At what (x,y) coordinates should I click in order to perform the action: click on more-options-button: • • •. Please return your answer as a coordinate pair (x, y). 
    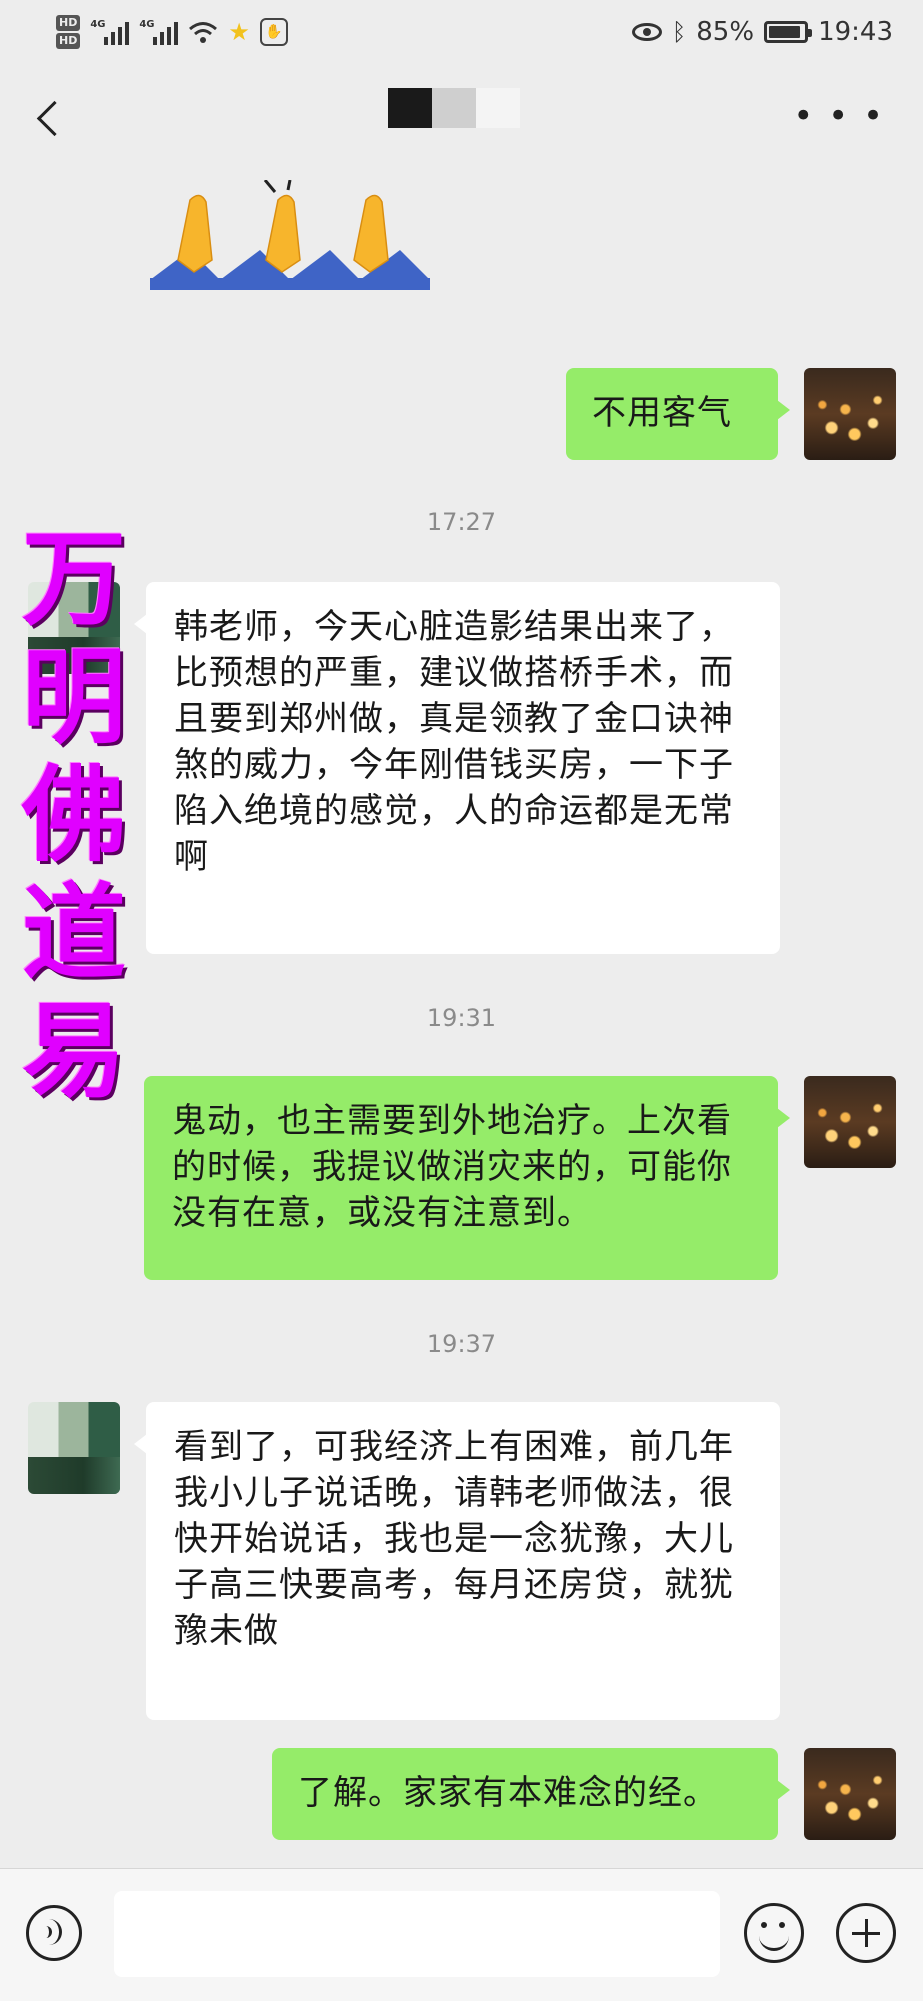
    Looking at the image, I should click on (839, 116).